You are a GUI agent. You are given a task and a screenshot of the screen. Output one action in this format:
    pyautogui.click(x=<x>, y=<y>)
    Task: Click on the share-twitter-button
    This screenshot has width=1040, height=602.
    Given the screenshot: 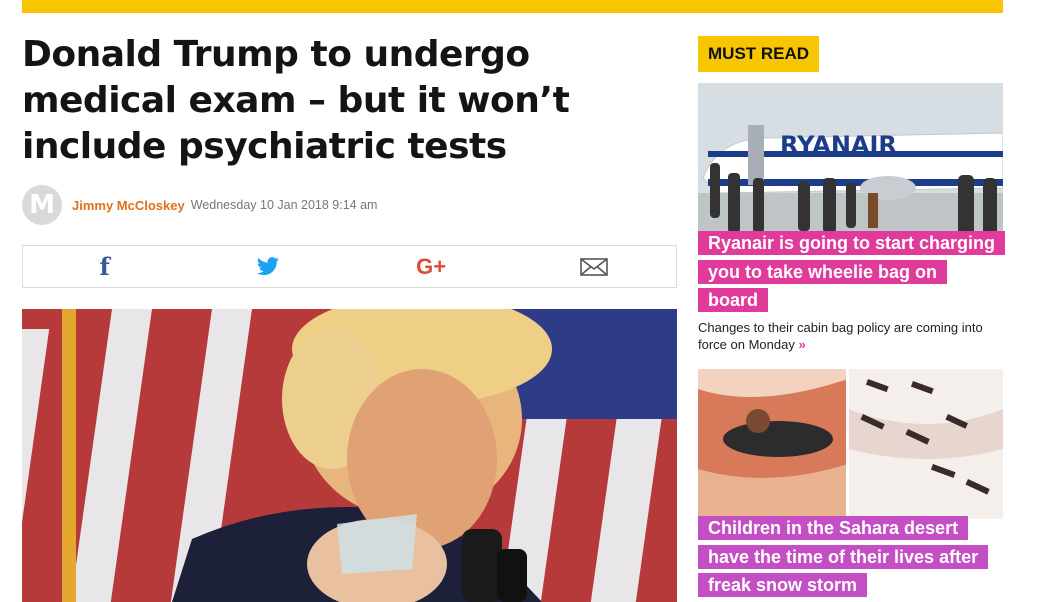 What is the action you would take?
    pyautogui.click(x=267, y=266)
    